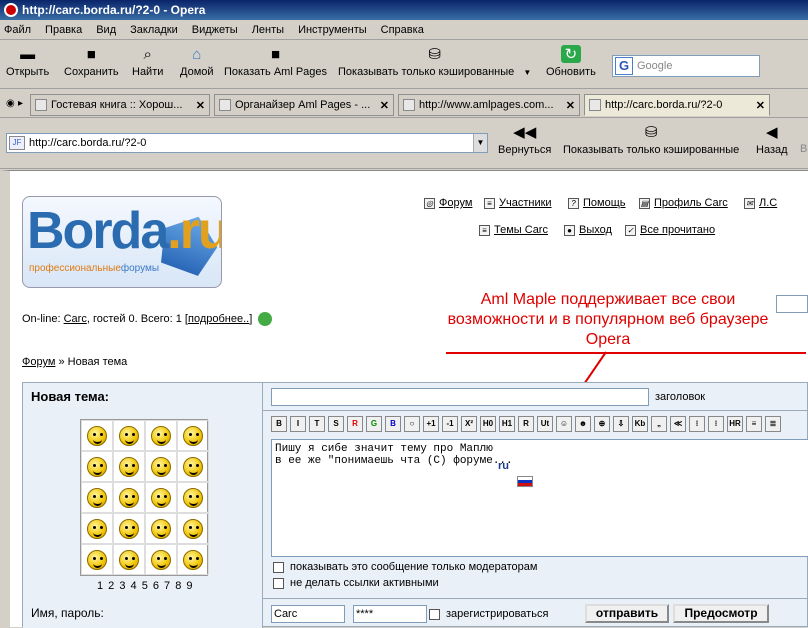 This screenshot has width=808, height=628. Describe the element at coordinates (469, 424) in the screenshot. I see `superscript-button: X²` at that location.